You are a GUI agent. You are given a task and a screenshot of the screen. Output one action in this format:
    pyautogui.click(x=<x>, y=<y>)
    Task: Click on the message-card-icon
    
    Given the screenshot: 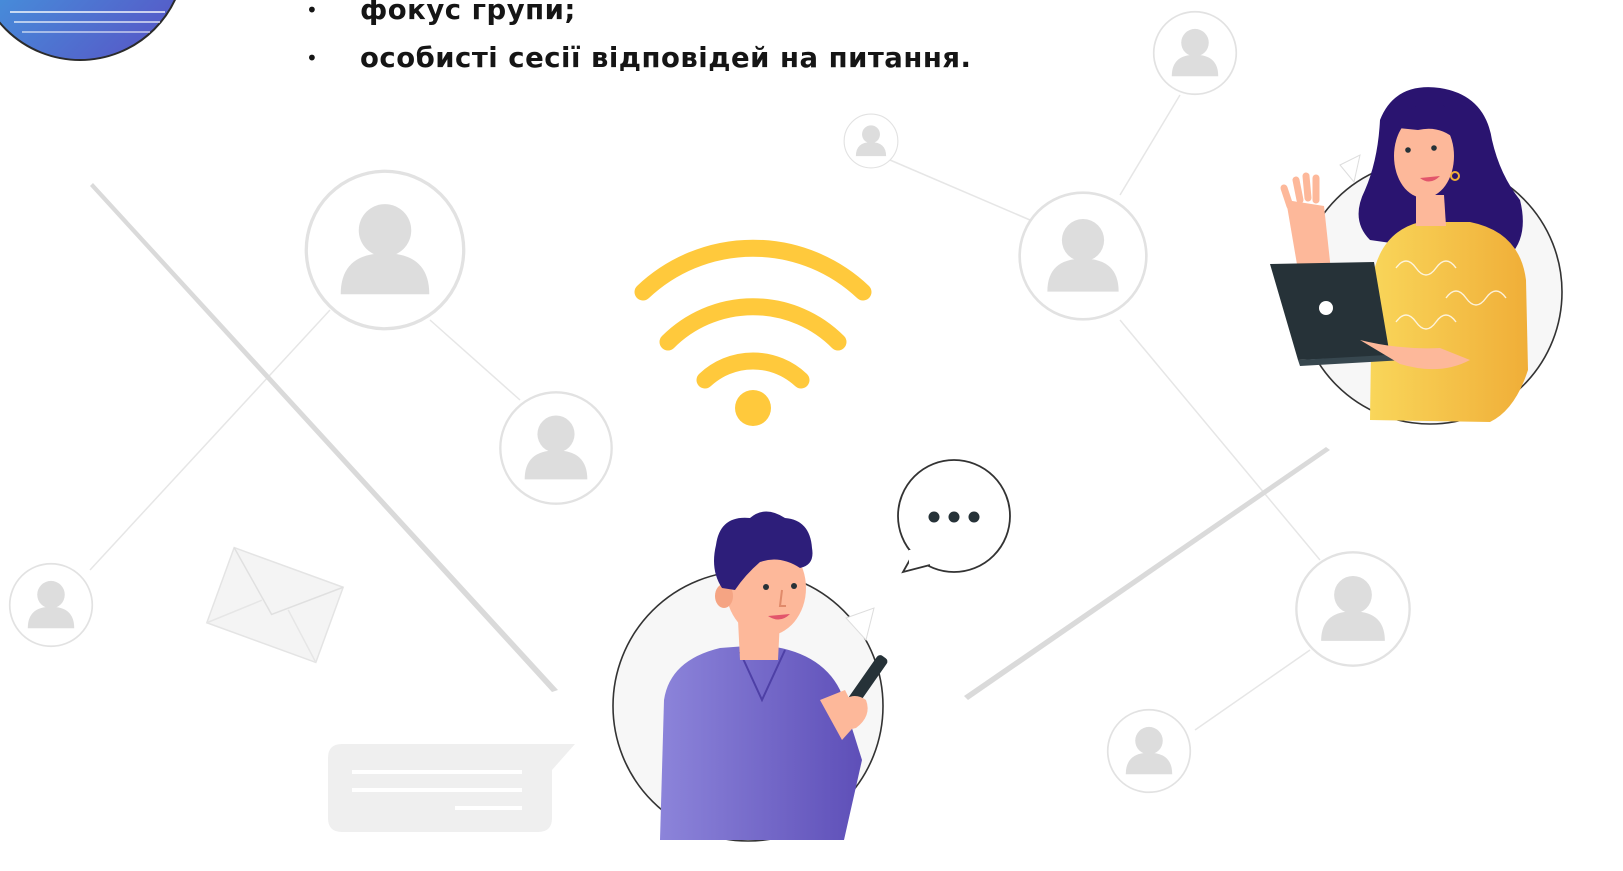 What is the action you would take?
    pyautogui.click(x=451, y=788)
    